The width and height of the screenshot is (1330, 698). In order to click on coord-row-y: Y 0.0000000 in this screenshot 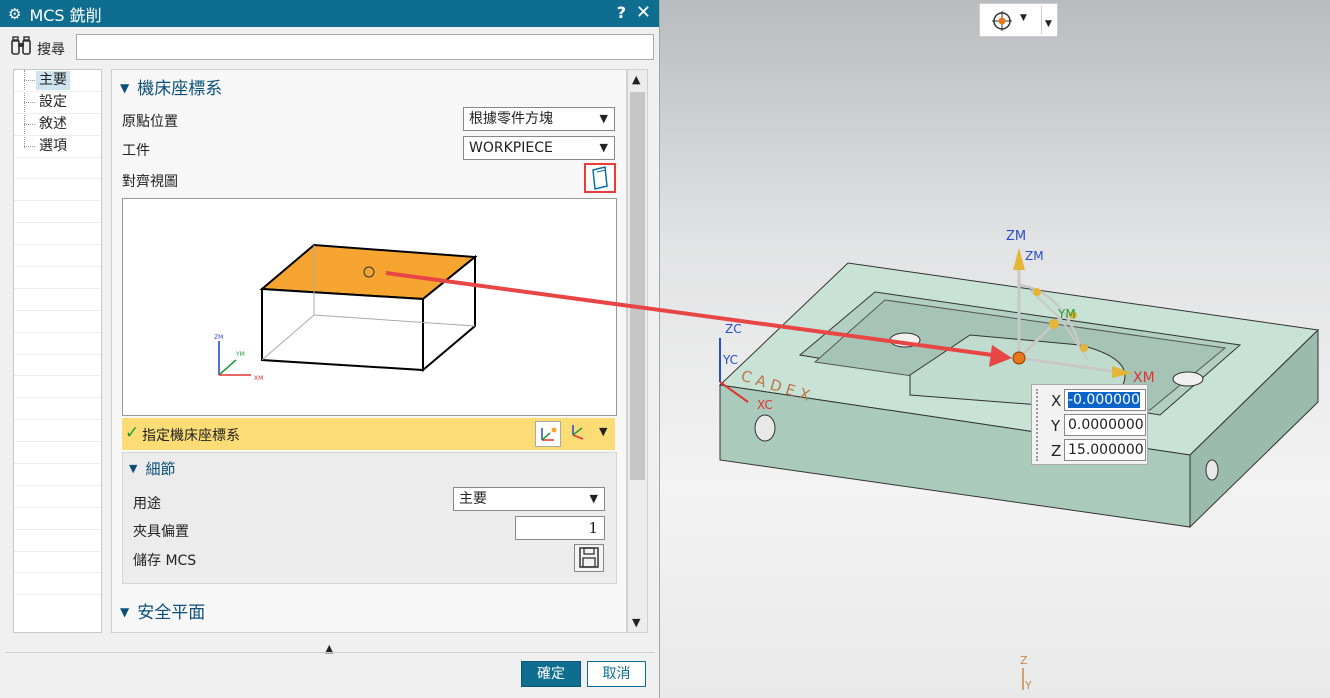, I will do `click(1093, 426)`.